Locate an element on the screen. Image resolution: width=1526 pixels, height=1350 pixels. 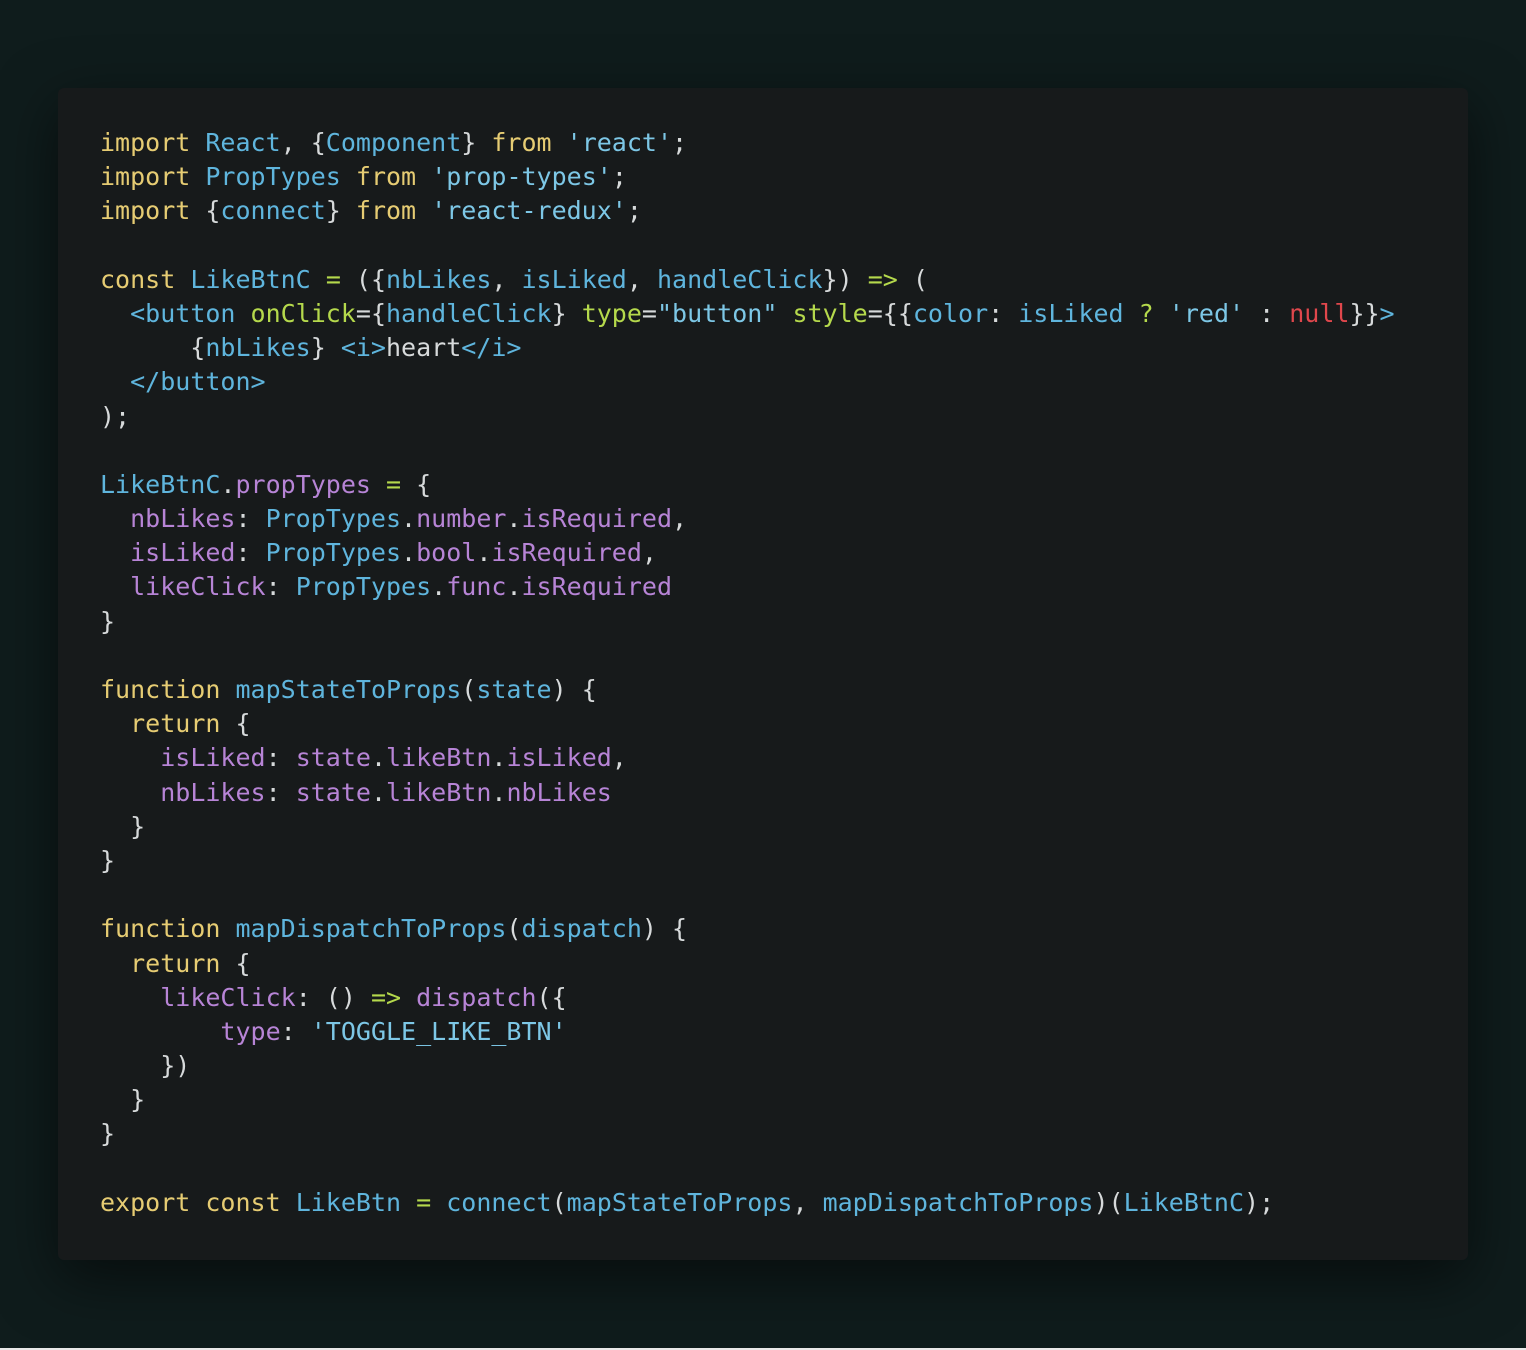
code-token: => is located at coordinates (882, 279).